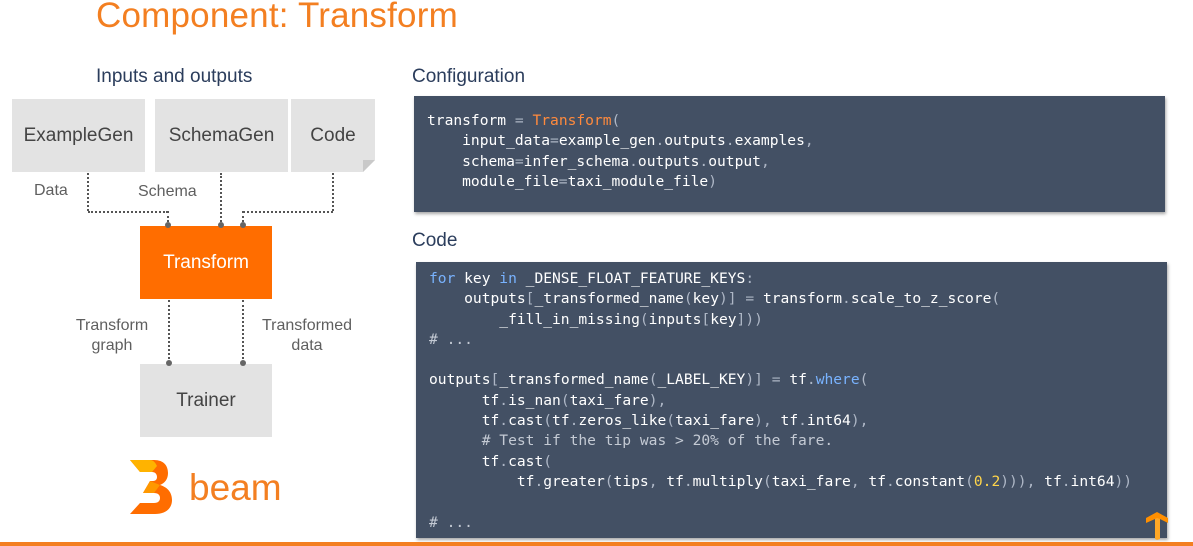  Describe the element at coordinates (734, 161) in the screenshot. I see `code-token: output` at that location.